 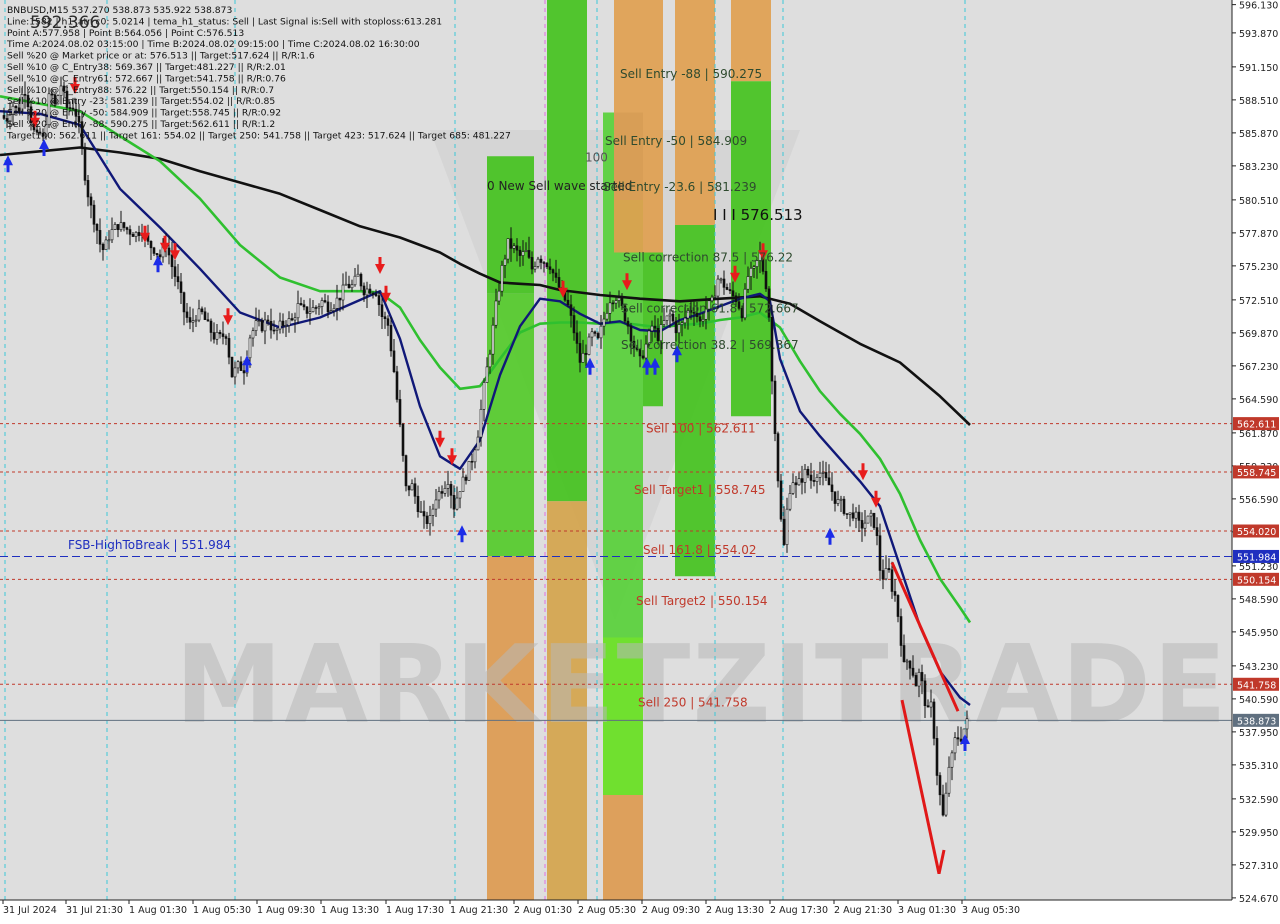 What do you see at coordinates (1258, 301) in the screenshot?
I see `y-tick-label-9: 572.510` at bounding box center [1258, 301].